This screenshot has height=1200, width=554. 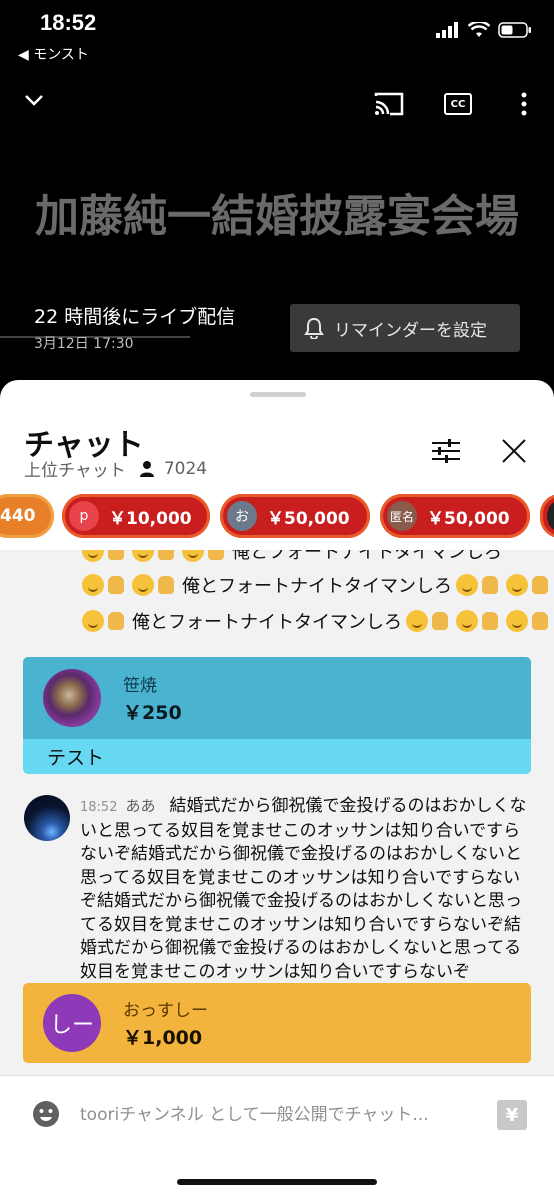 What do you see at coordinates (410, 330) in the screenshot?
I see `reminder-label: リマインダーを設定` at bounding box center [410, 330].